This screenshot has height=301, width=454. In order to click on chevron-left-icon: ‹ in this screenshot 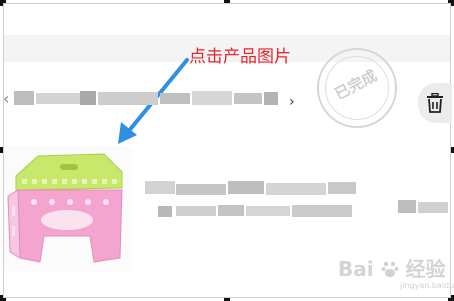, I will do `click(6, 98)`.